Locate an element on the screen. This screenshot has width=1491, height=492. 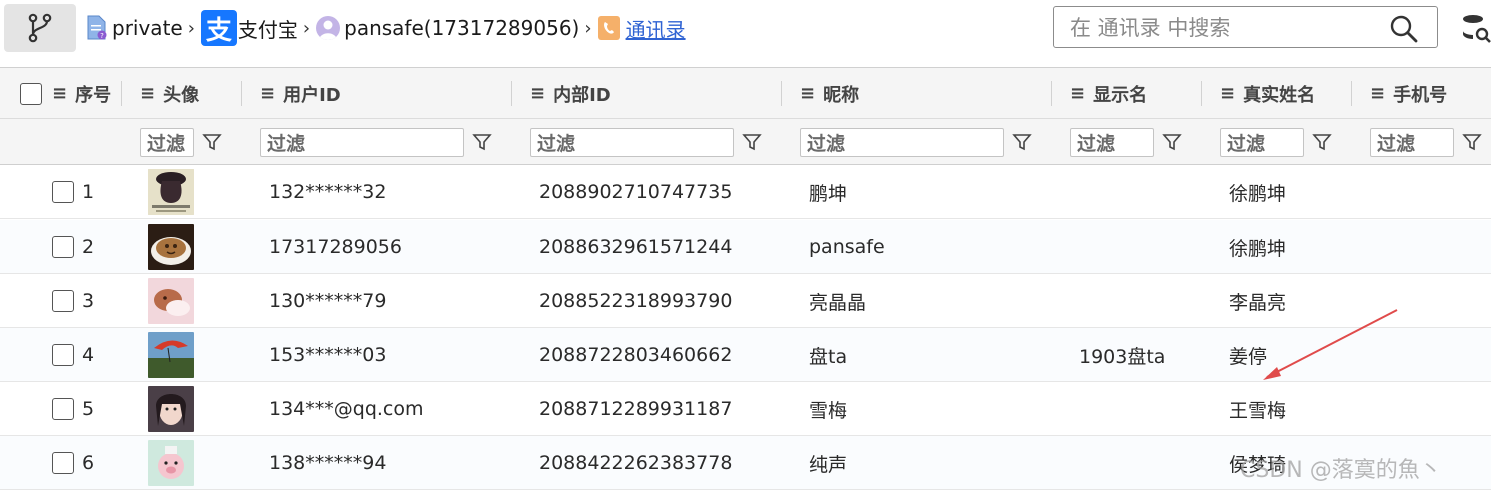
column-header-nickname: ≡ 昵称 is located at coordinates (829, 93).